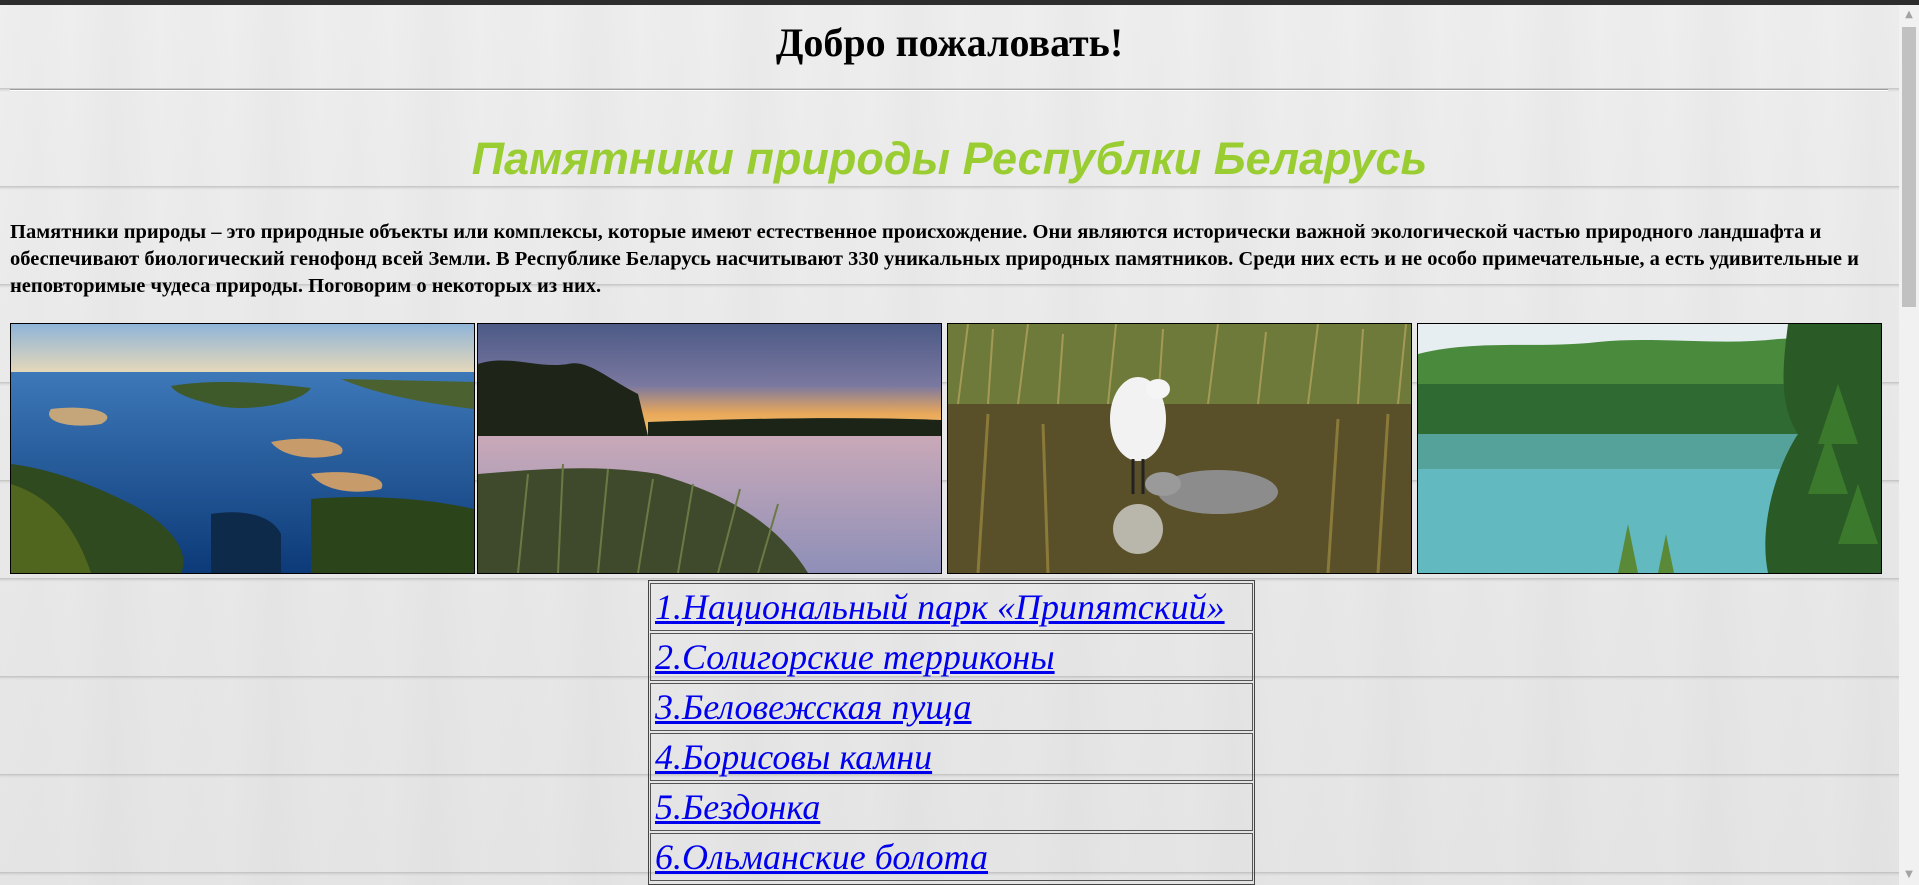 The image size is (1919, 885). What do you see at coordinates (949, 158) in the screenshot?
I see `page-title: Памятники природы Республки Беларусь` at bounding box center [949, 158].